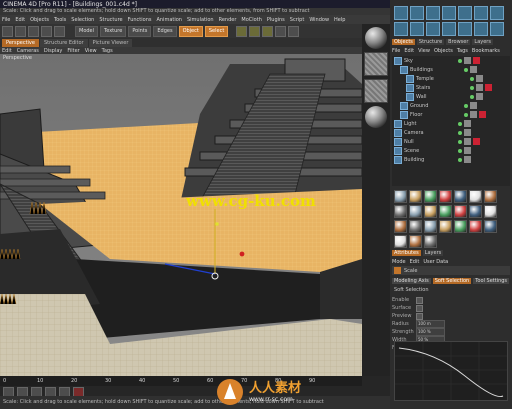  What do you see at coordinates (294, 31) in the screenshot?
I see `spline-icon` at bounding box center [294, 31].